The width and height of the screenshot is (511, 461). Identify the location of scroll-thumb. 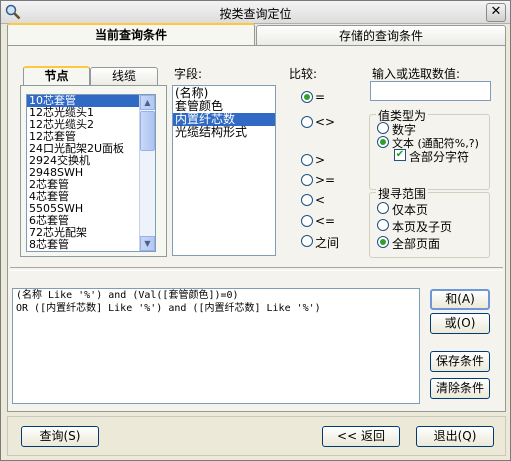
(147, 131).